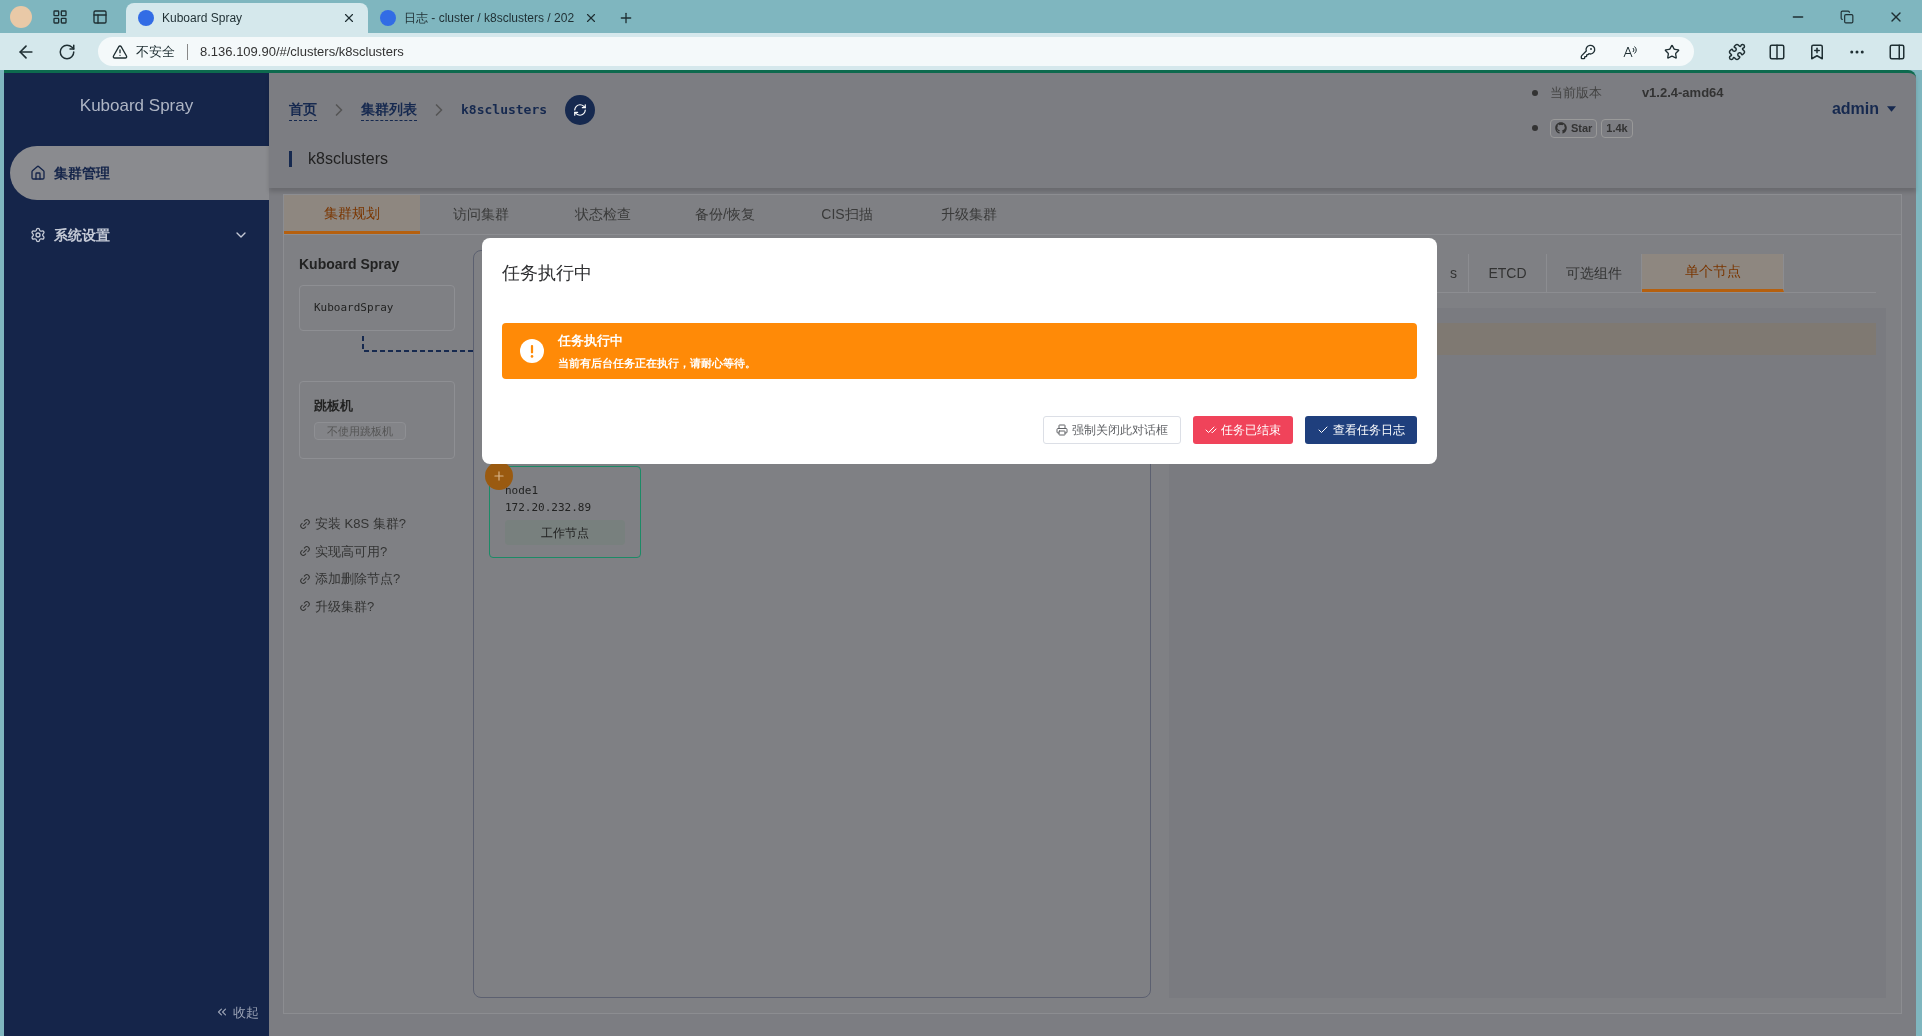 This screenshot has height=1036, width=1922. What do you see at coordinates (203, 18) in the screenshot?
I see `tab-title: Kuboard Spray` at bounding box center [203, 18].